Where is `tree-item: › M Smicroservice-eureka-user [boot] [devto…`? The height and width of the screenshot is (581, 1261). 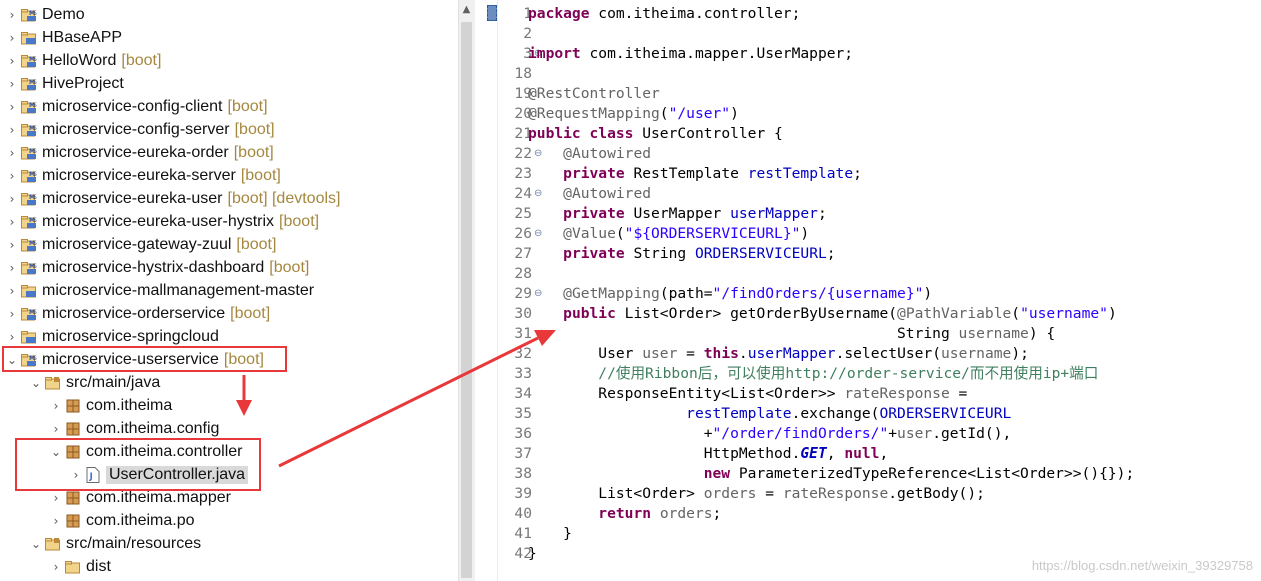 tree-item: › M Smicroservice-eureka-user [boot] [devto… is located at coordinates (172, 198).